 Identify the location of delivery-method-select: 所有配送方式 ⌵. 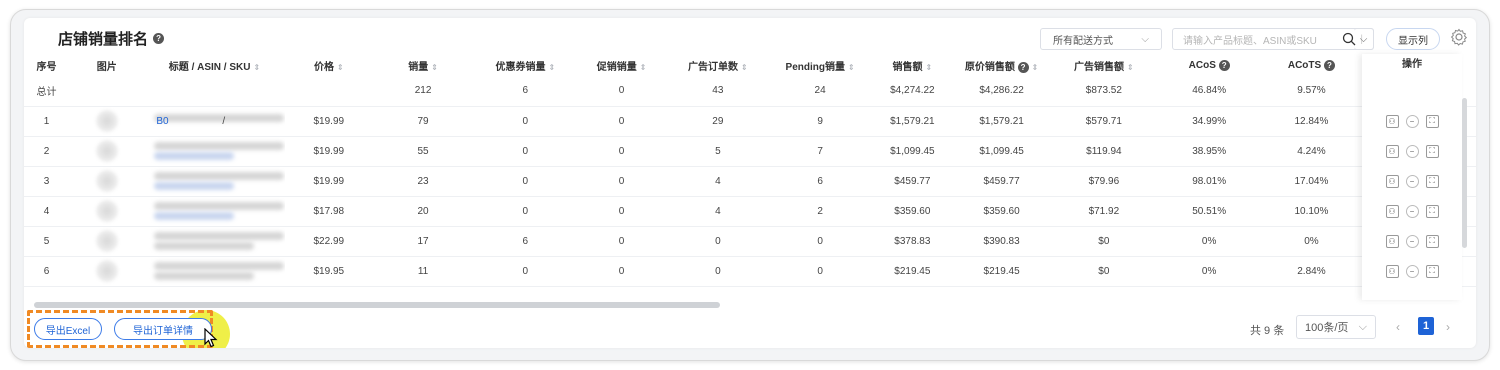
(1101, 39).